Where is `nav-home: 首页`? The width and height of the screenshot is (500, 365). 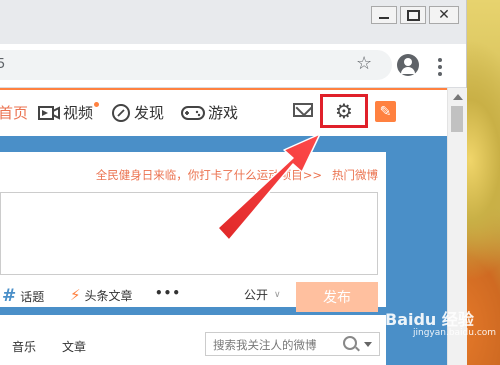
nav-home: 首页 is located at coordinates (14, 112).